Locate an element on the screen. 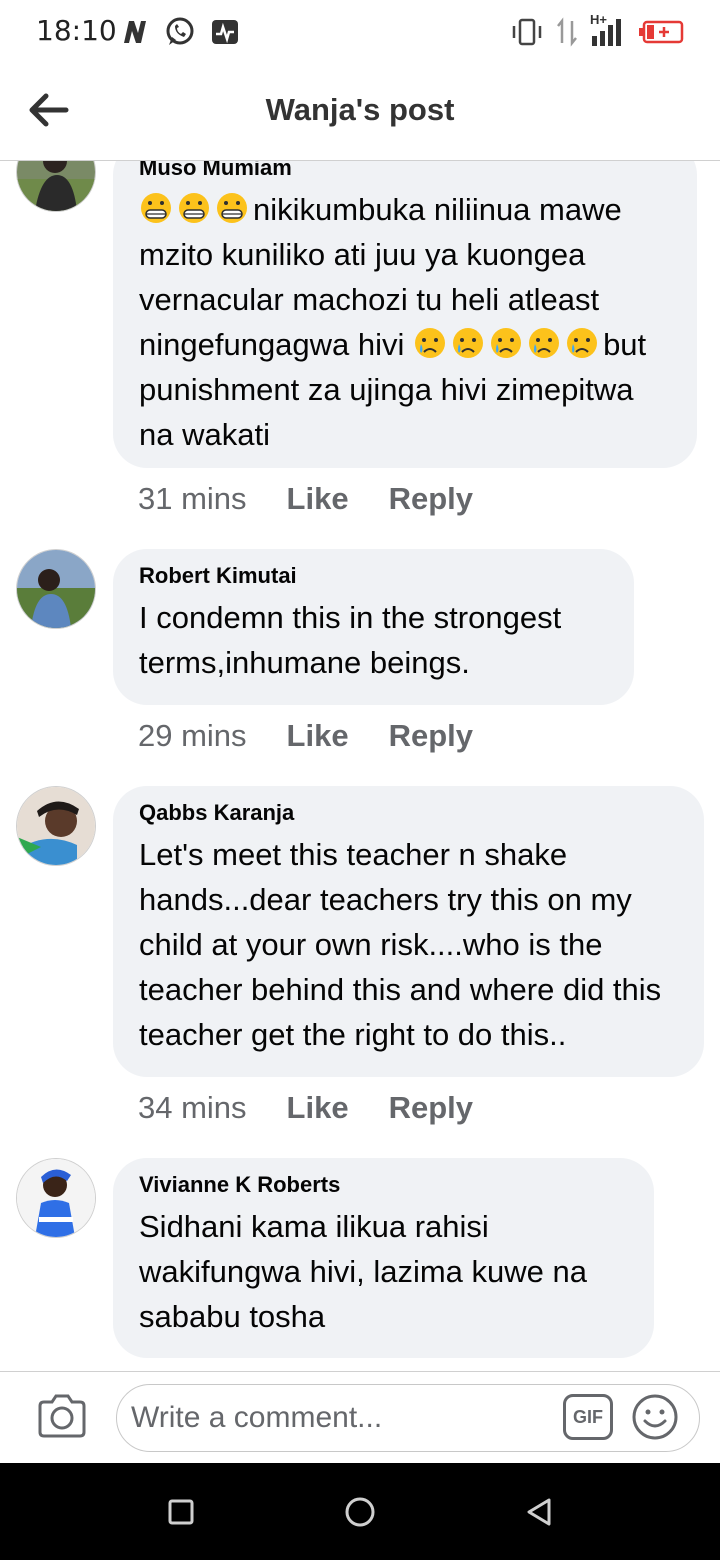  comment-actions: 31 mins Like Reply is located at coordinates (325, 499).